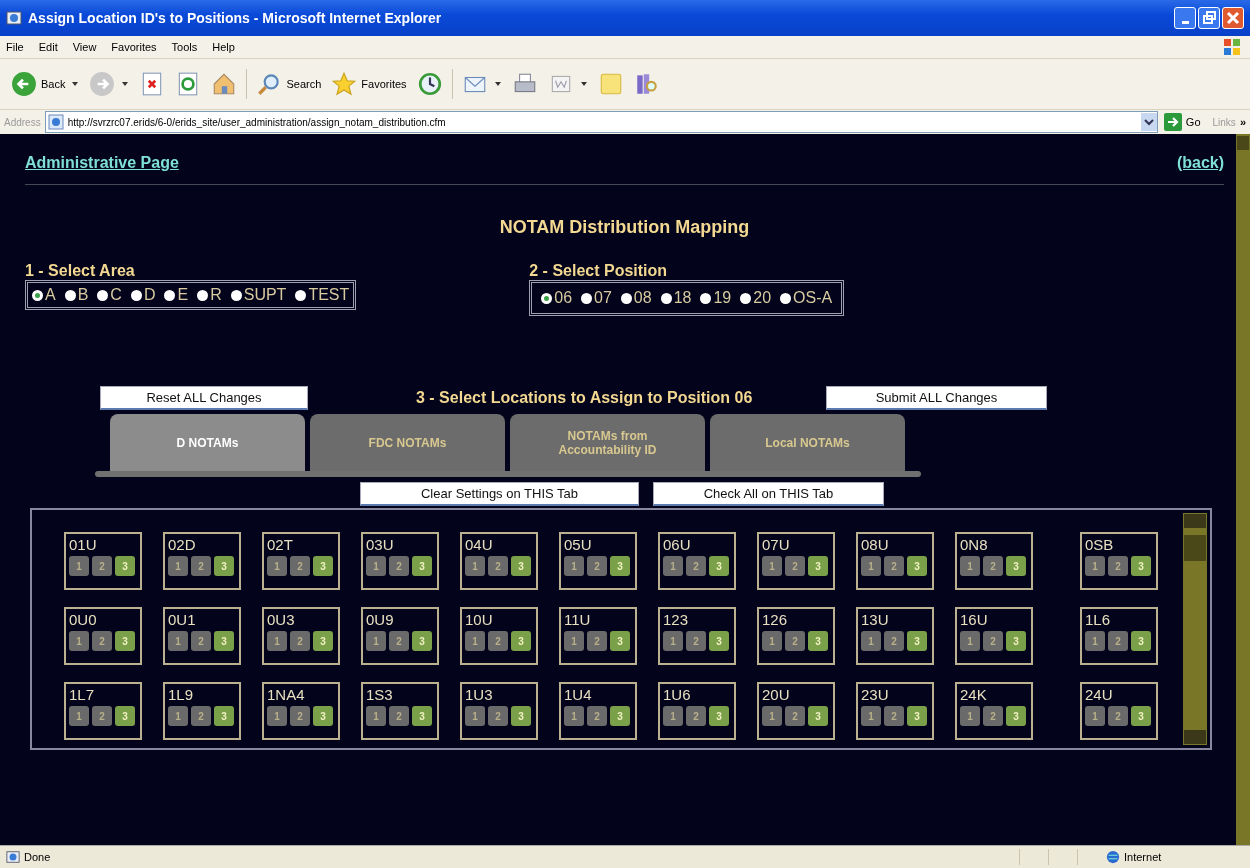 The image size is (1250, 868). Describe the element at coordinates (936, 398) in the screenshot. I see `submit-button: Submit ALL Changes` at that location.